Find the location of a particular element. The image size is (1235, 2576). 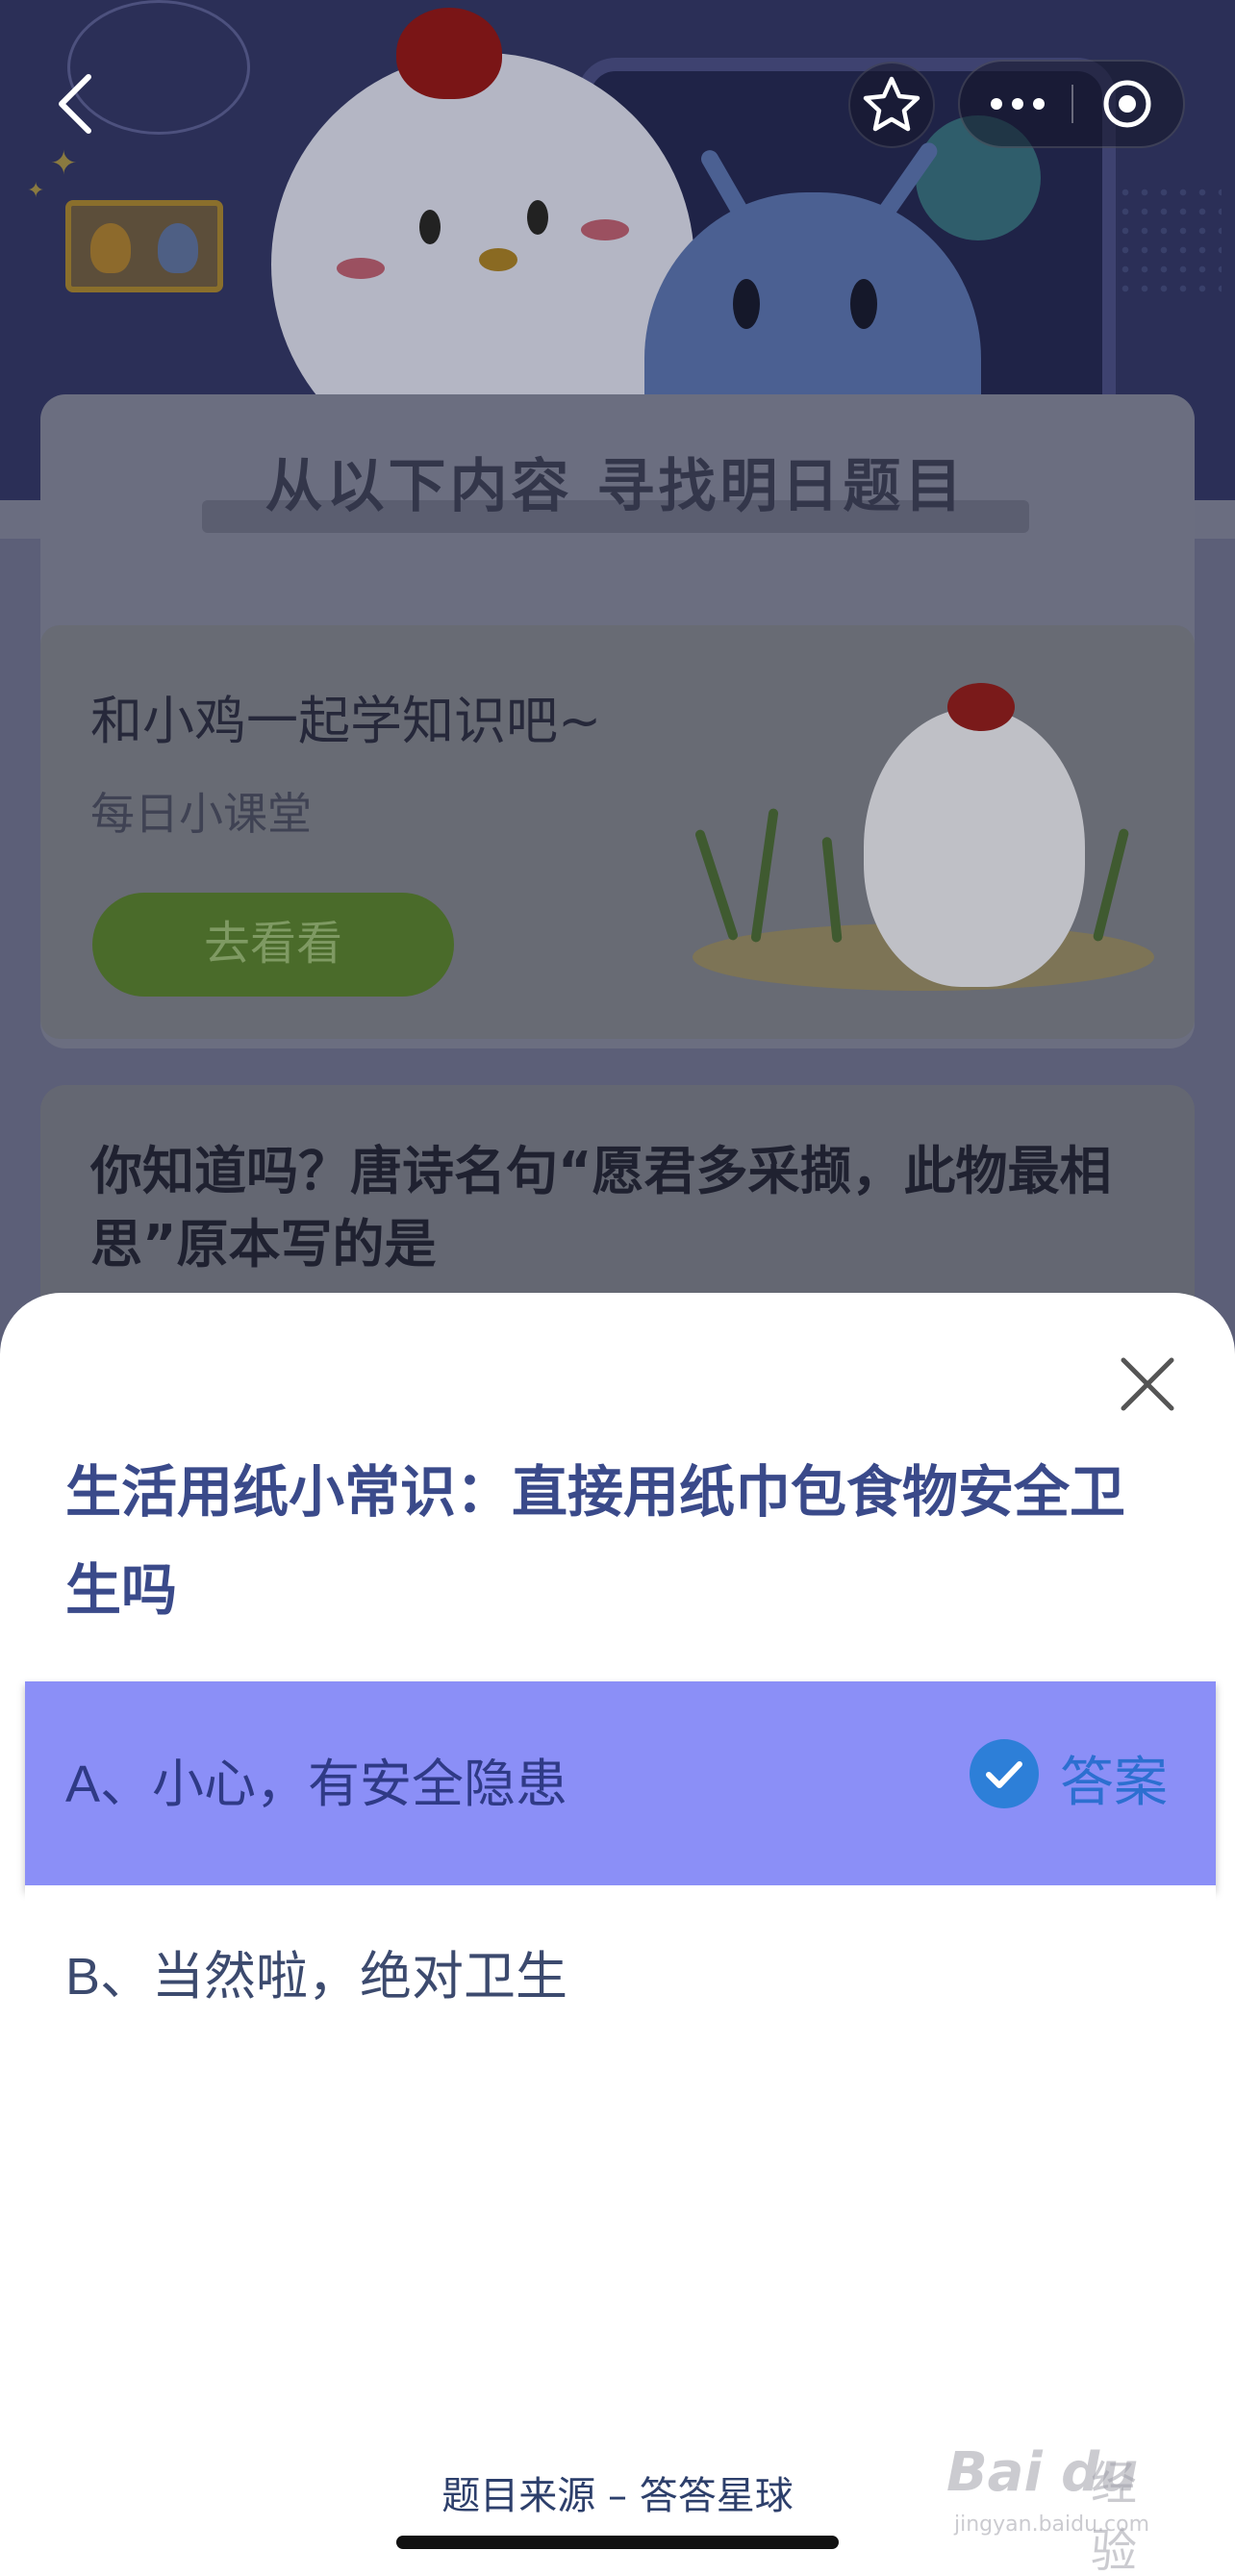

favorite-button is located at coordinates (891, 105).